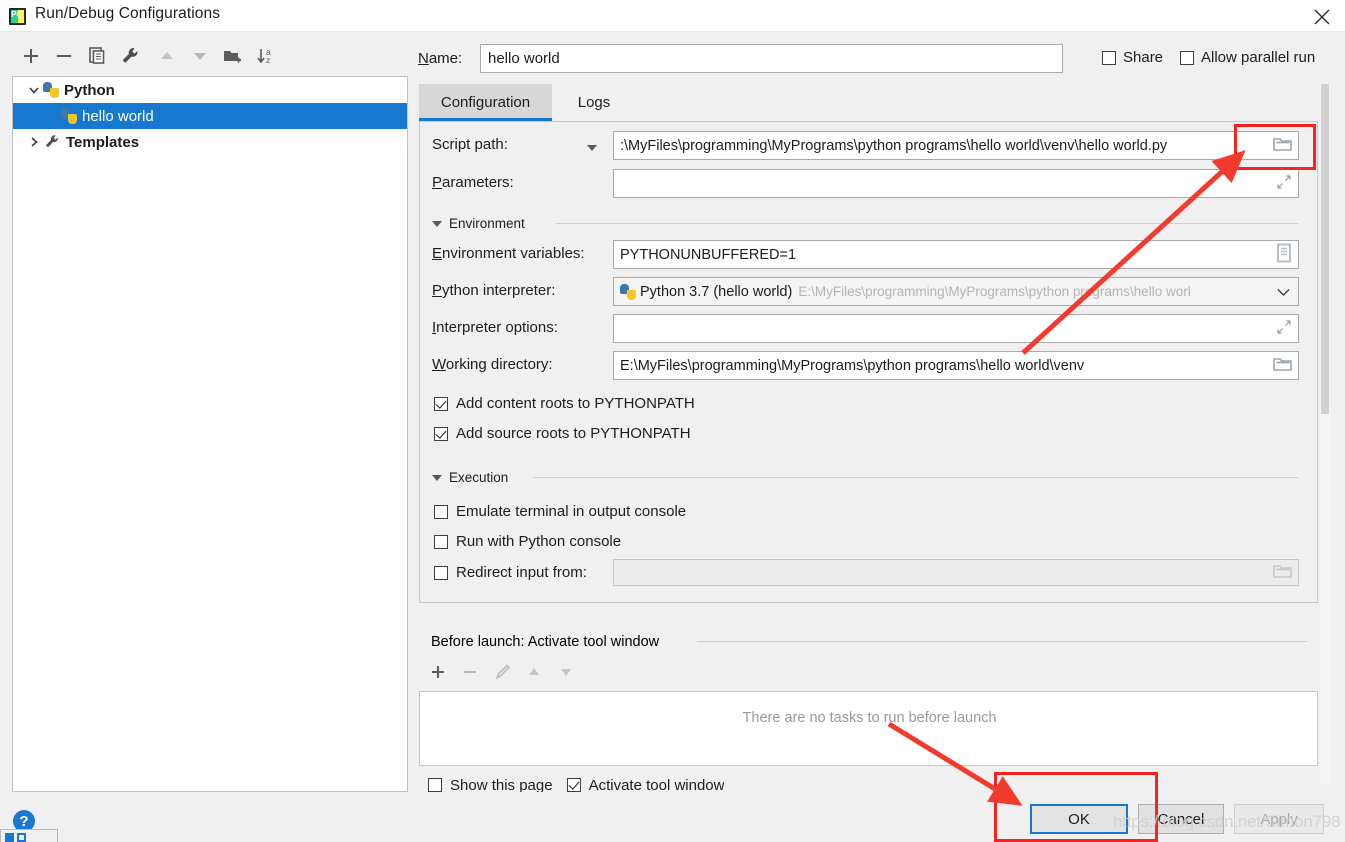  Describe the element at coordinates (956, 183) in the screenshot. I see `parameters-field` at that location.